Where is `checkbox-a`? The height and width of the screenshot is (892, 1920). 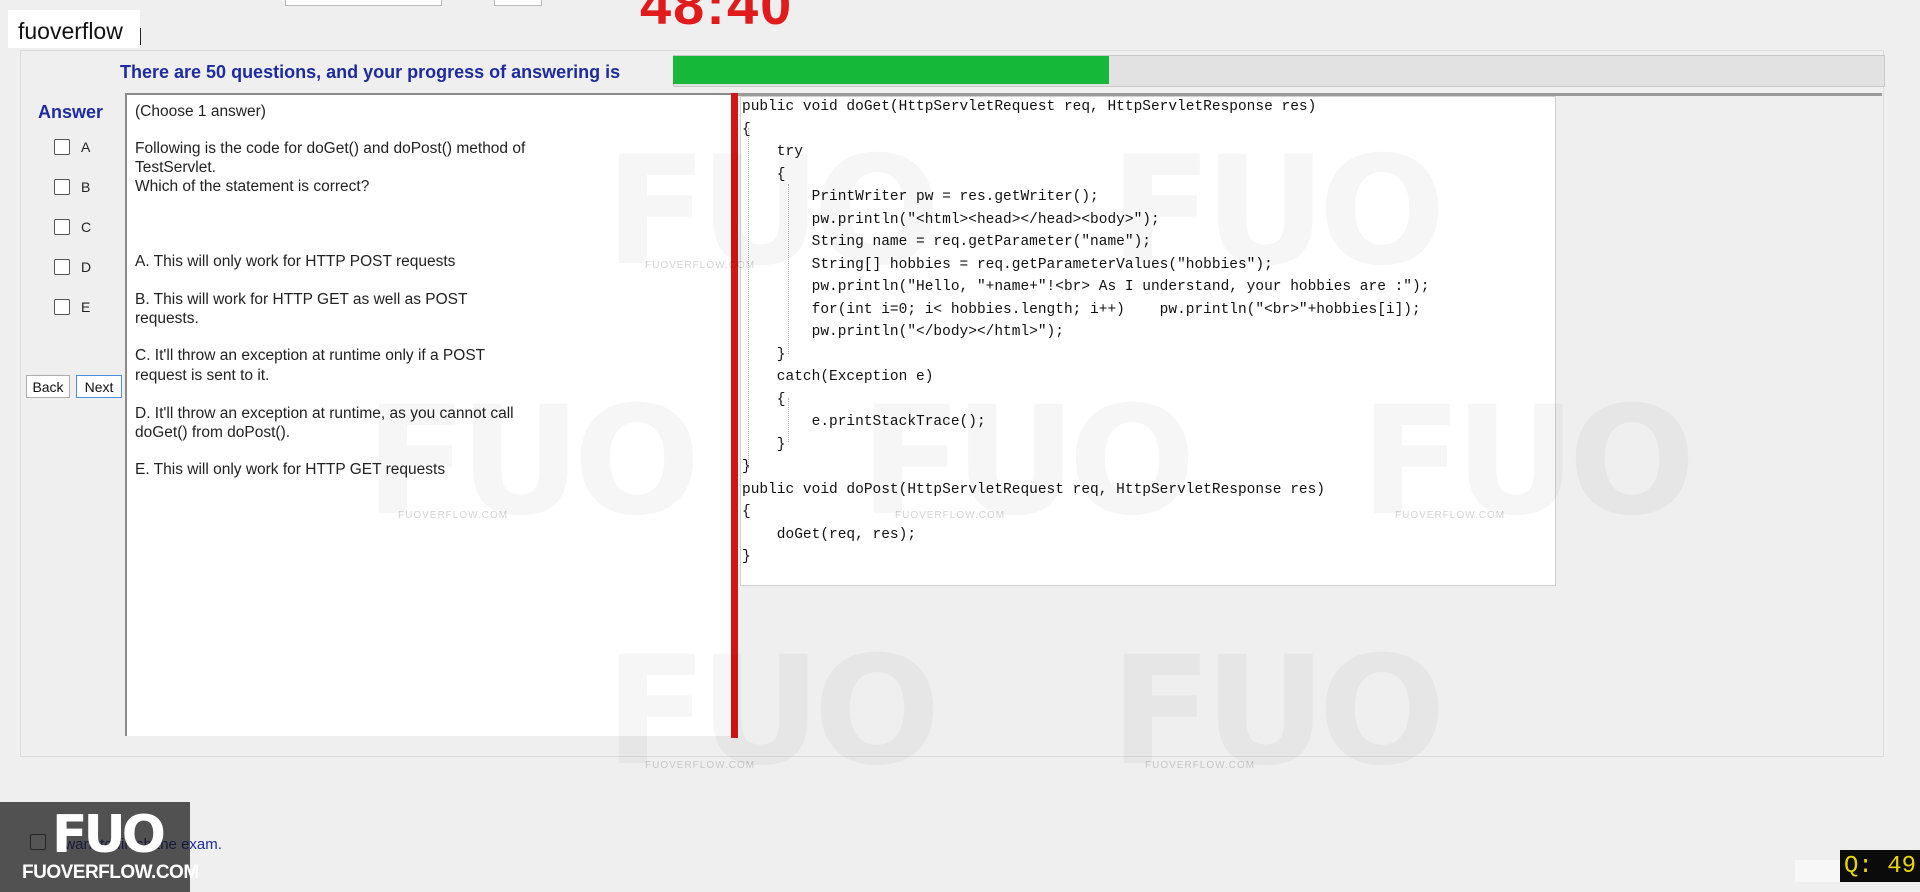 checkbox-a is located at coordinates (62, 147).